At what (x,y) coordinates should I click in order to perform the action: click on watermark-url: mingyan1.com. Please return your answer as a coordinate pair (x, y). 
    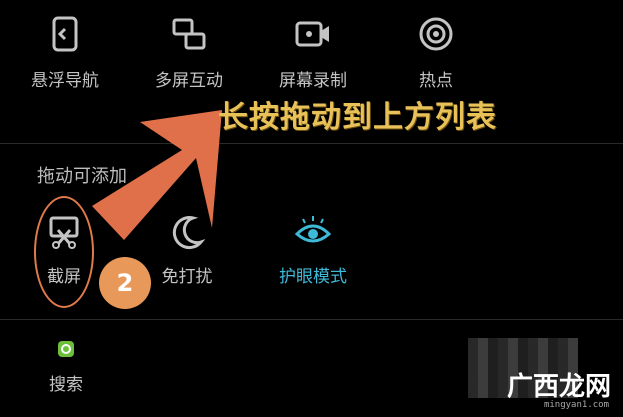
    Looking at the image, I should click on (576, 405).